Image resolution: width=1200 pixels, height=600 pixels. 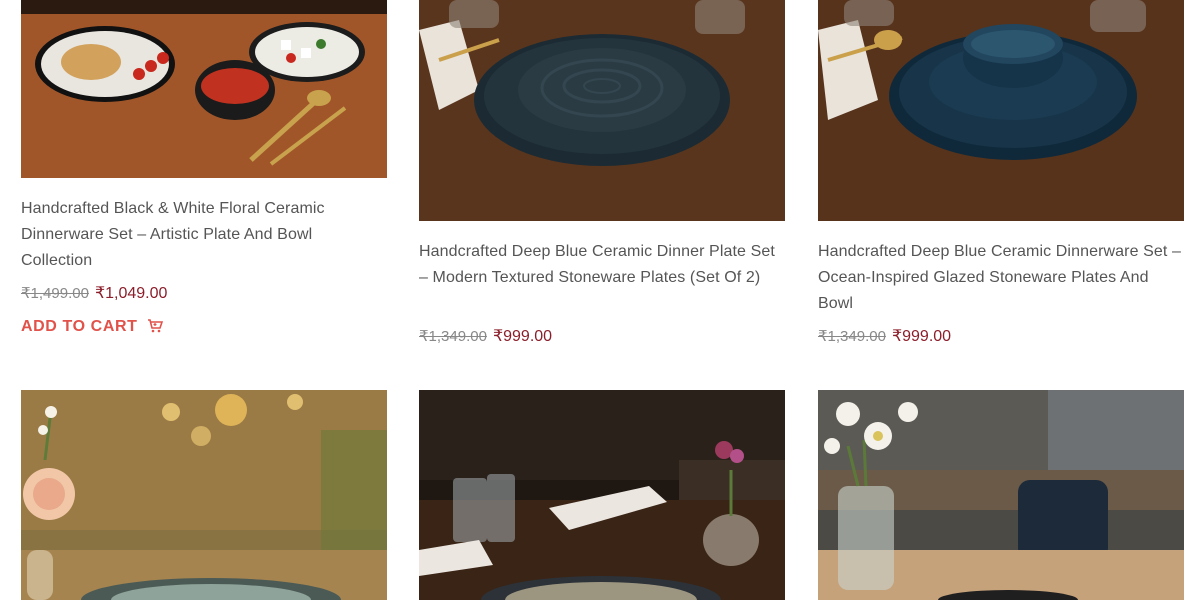 What do you see at coordinates (55, 293) in the screenshot?
I see `original-price: ₹1,499.00` at bounding box center [55, 293].